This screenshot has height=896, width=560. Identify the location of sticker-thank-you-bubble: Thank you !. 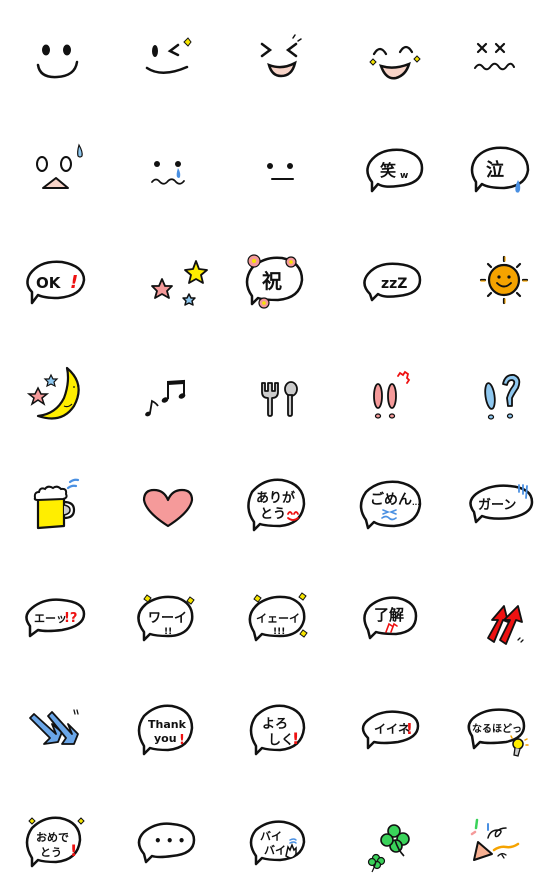
(168, 728).